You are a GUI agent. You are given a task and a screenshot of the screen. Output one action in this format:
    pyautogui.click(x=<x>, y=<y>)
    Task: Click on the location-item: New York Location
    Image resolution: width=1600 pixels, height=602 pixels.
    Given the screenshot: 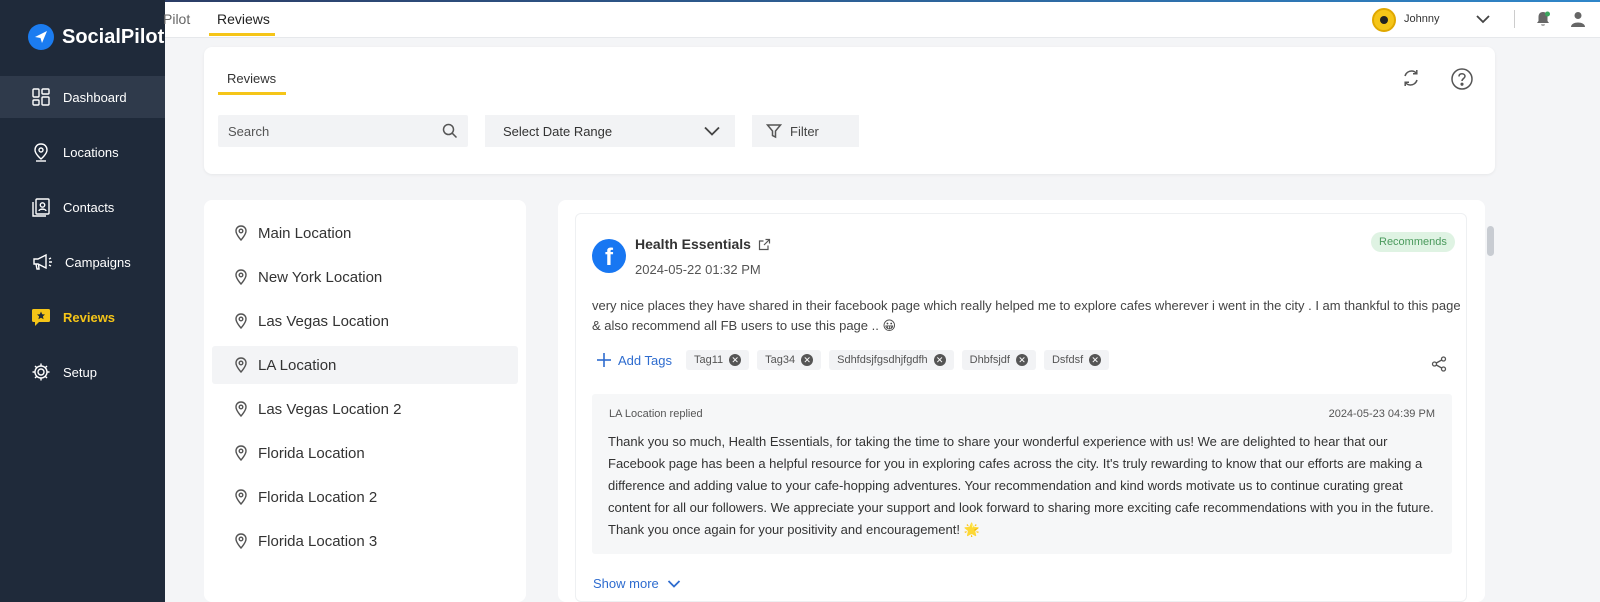 What is the action you would take?
    pyautogui.click(x=365, y=277)
    